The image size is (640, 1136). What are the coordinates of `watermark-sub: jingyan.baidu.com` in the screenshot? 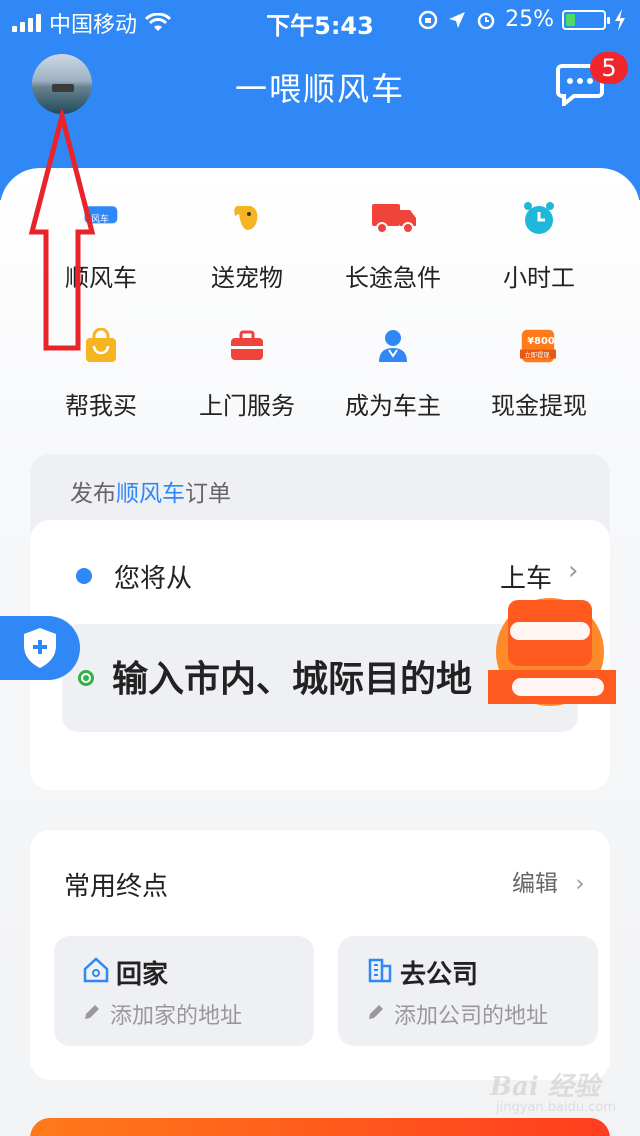 It's located at (556, 1107).